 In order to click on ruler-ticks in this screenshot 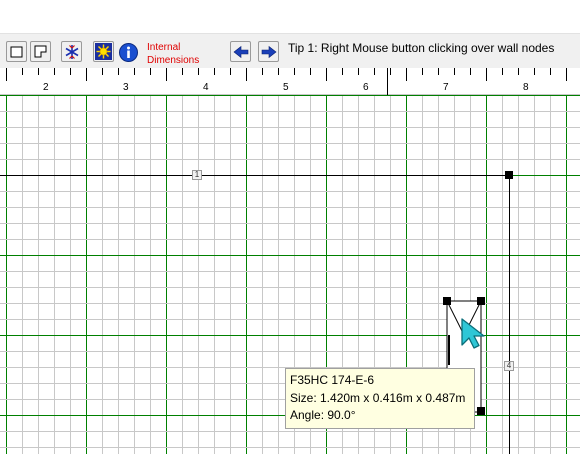, I will do `click(286, 81)`.